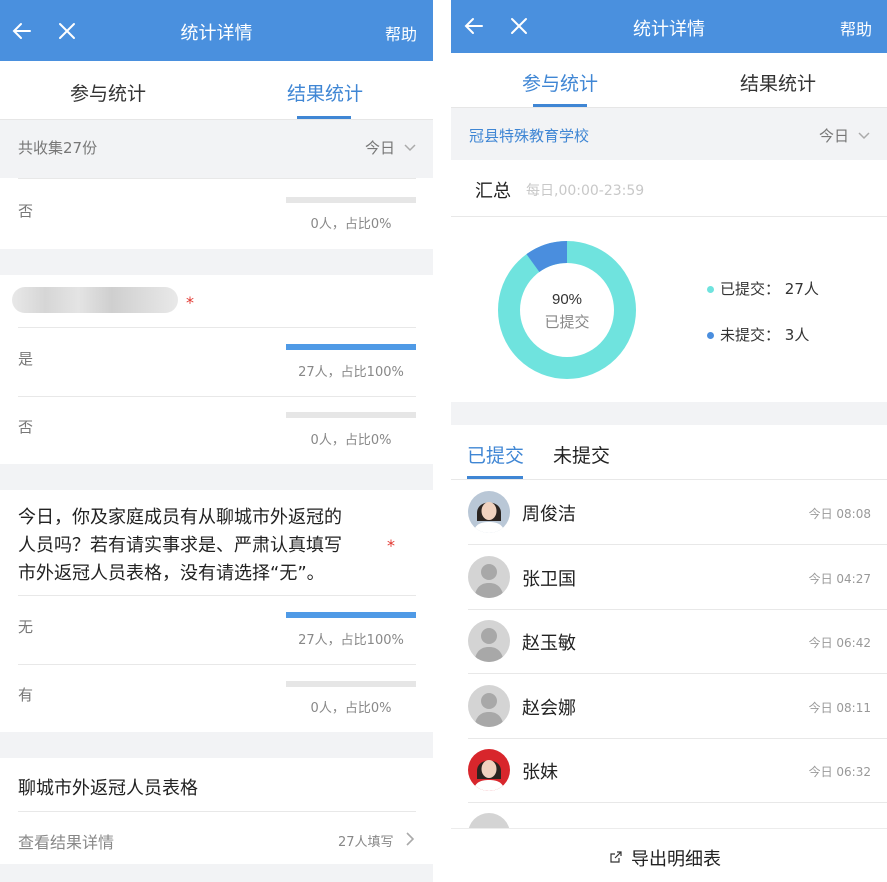 Image resolution: width=887 pixels, height=882 pixels. Describe the element at coordinates (216, 838) in the screenshot. I see `view-result-details-row: 查看结果详情 27人填写` at that location.